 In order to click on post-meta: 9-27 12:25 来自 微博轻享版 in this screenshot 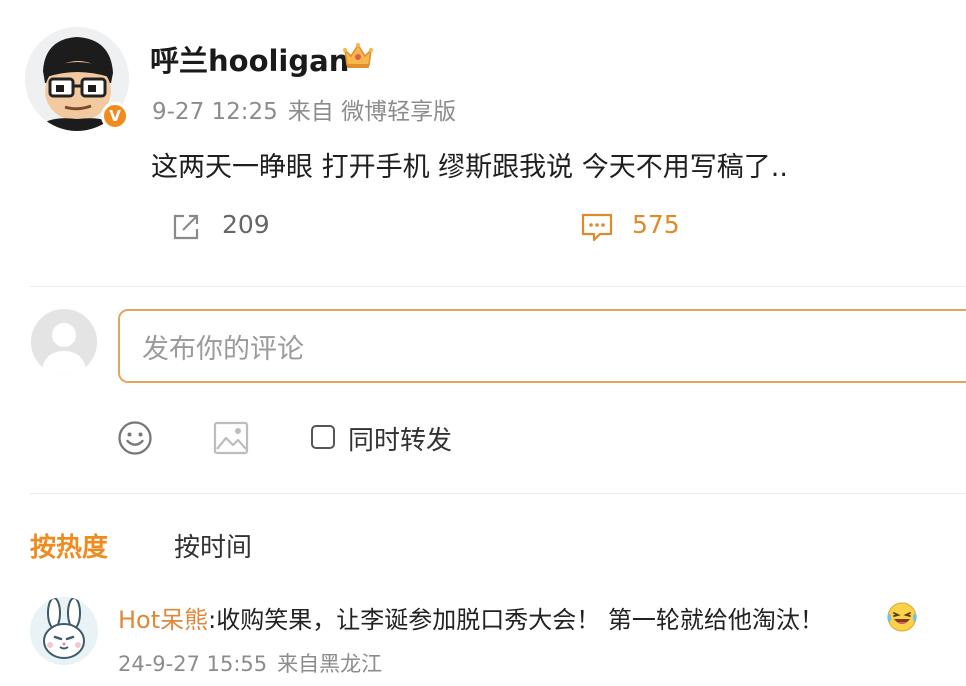, I will do `click(304, 109)`.